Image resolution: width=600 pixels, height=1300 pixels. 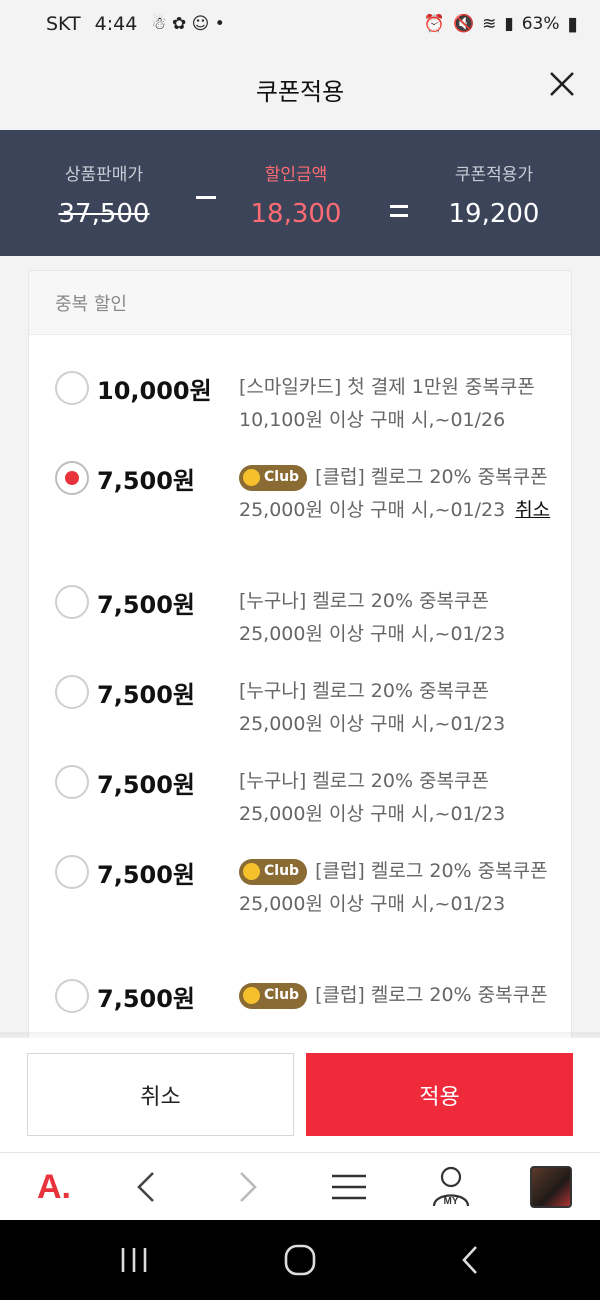 What do you see at coordinates (434, 24) in the screenshot?
I see `alarm-icon: ⏰` at bounding box center [434, 24].